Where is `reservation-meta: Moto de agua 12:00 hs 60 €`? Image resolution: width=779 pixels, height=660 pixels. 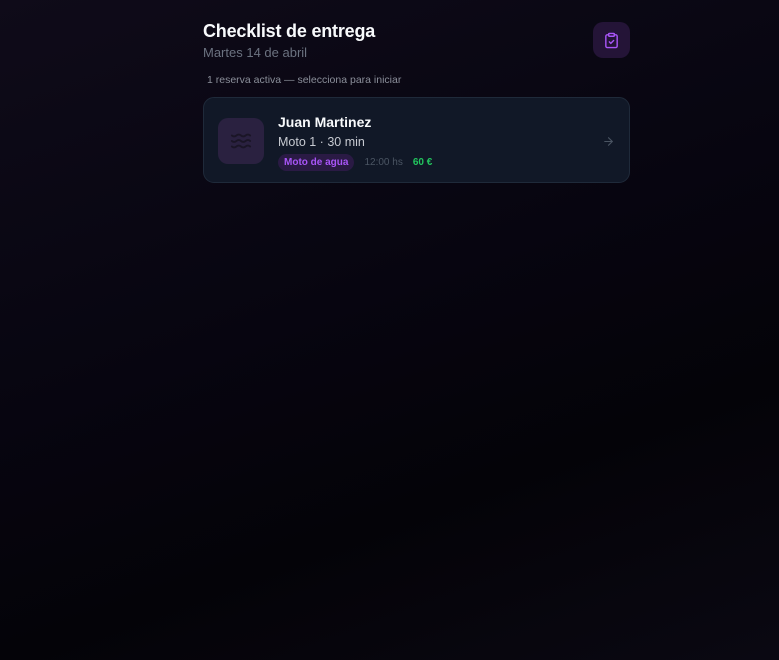 reservation-meta: Moto de agua 12:00 hs 60 € is located at coordinates (355, 162).